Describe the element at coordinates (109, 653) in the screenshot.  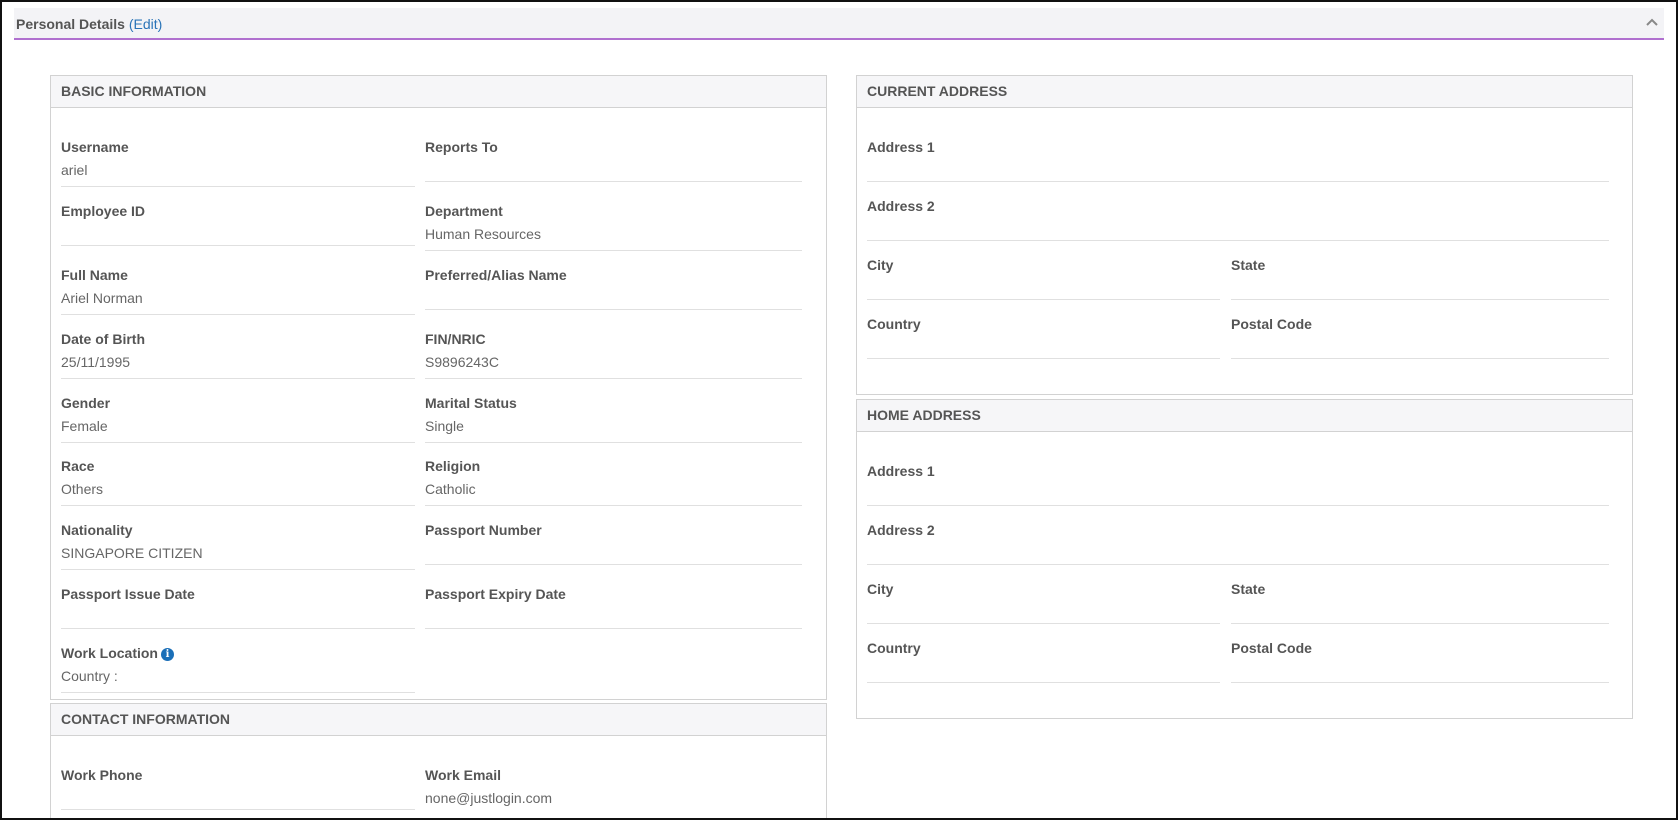
I see `work-location-label: Work Location` at that location.